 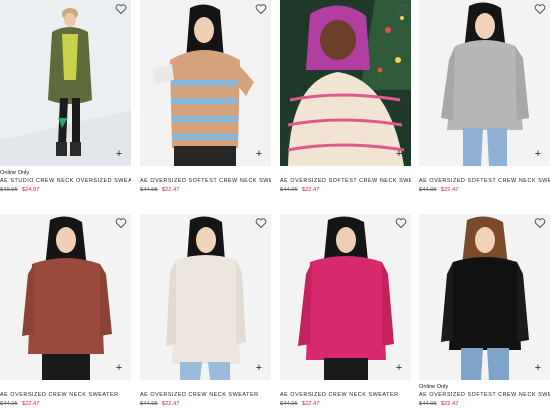 What do you see at coordinates (65, 190) in the screenshot?
I see `price-row: $49.95 $24.97` at bounding box center [65, 190].